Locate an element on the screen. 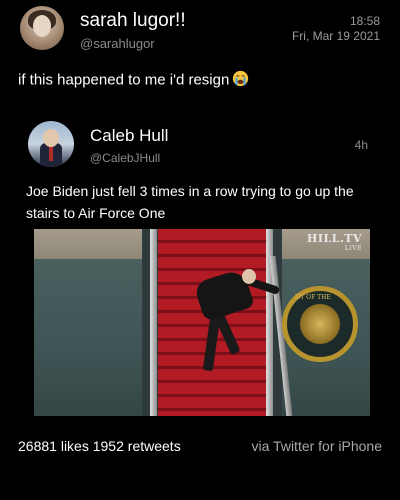  avatar-face is located at coordinates (42, 26).